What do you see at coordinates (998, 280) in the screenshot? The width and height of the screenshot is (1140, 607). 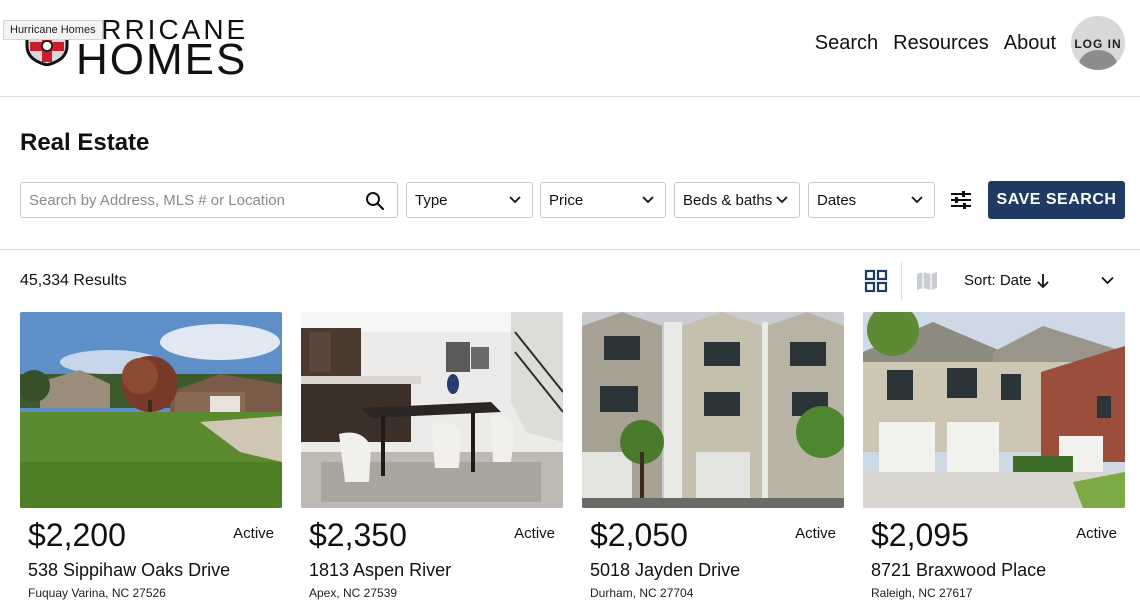 I see `sort-label: Sort: Date` at bounding box center [998, 280].